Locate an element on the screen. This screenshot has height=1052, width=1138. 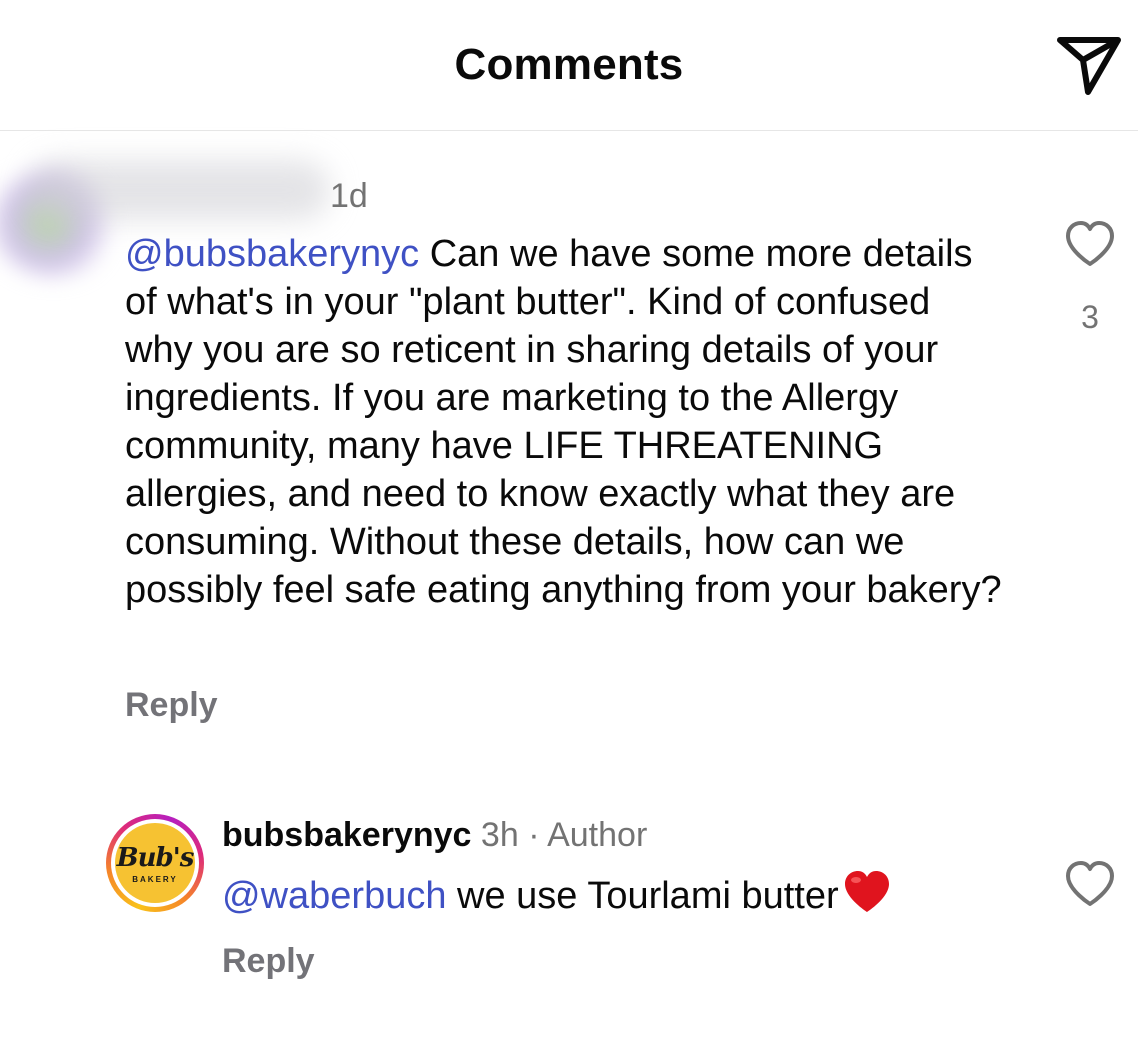
comment-timestamp: 3h is located at coordinates (499, 835).